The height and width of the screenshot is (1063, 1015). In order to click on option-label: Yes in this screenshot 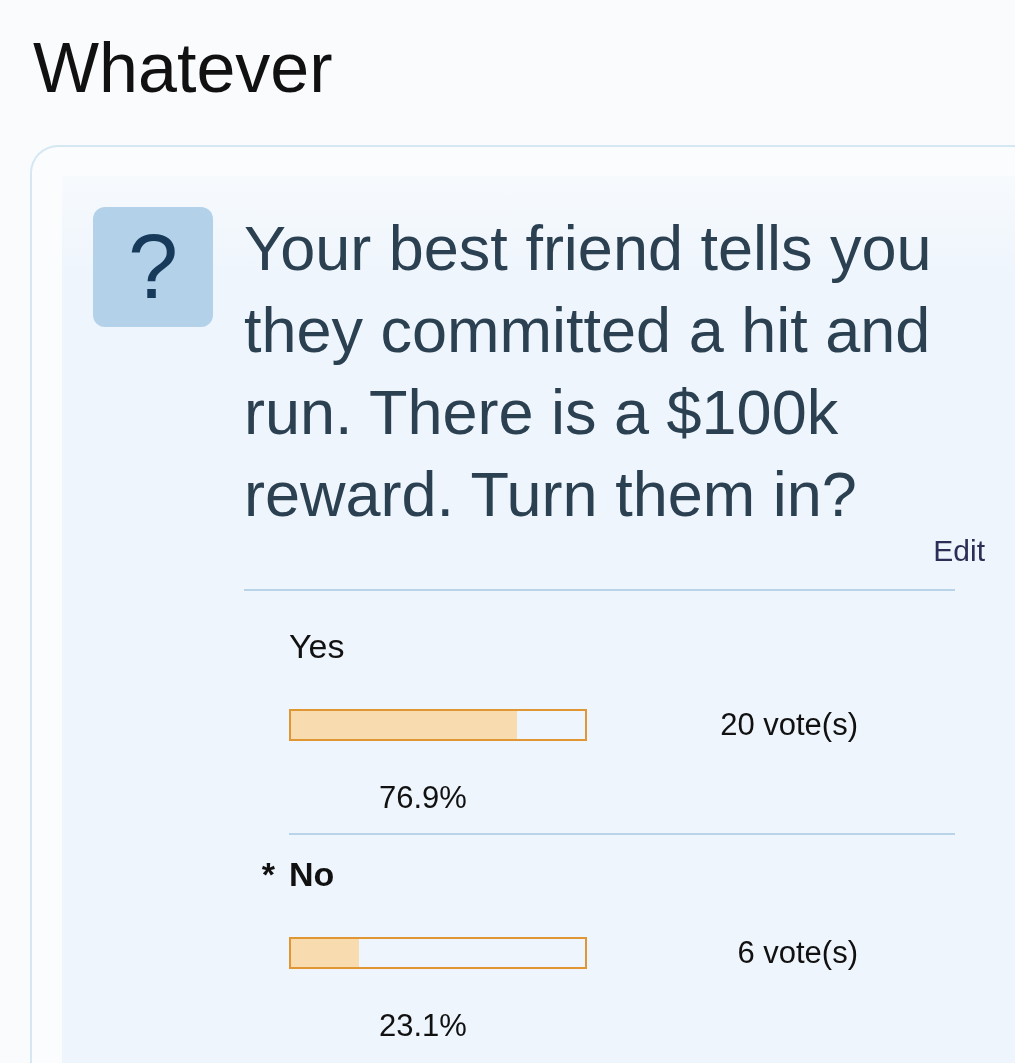, I will do `click(317, 646)`.